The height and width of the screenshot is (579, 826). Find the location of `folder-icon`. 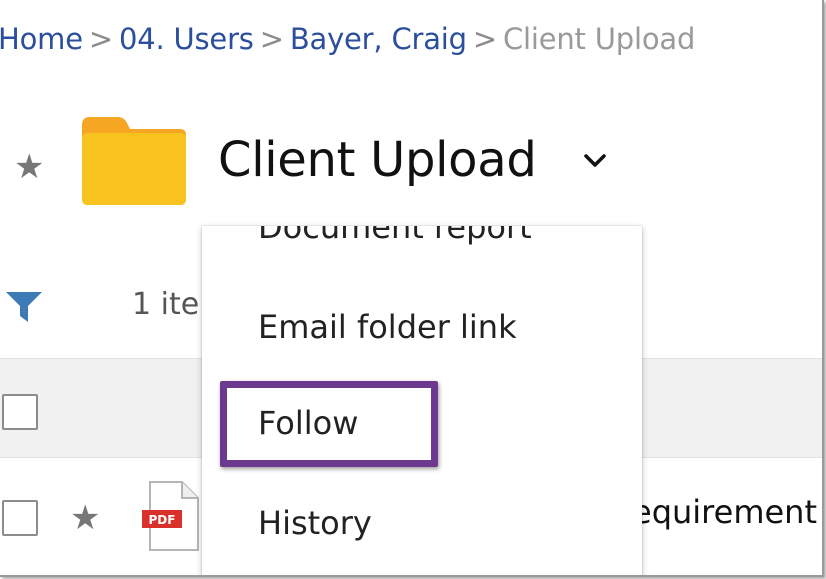

folder-icon is located at coordinates (134, 161).